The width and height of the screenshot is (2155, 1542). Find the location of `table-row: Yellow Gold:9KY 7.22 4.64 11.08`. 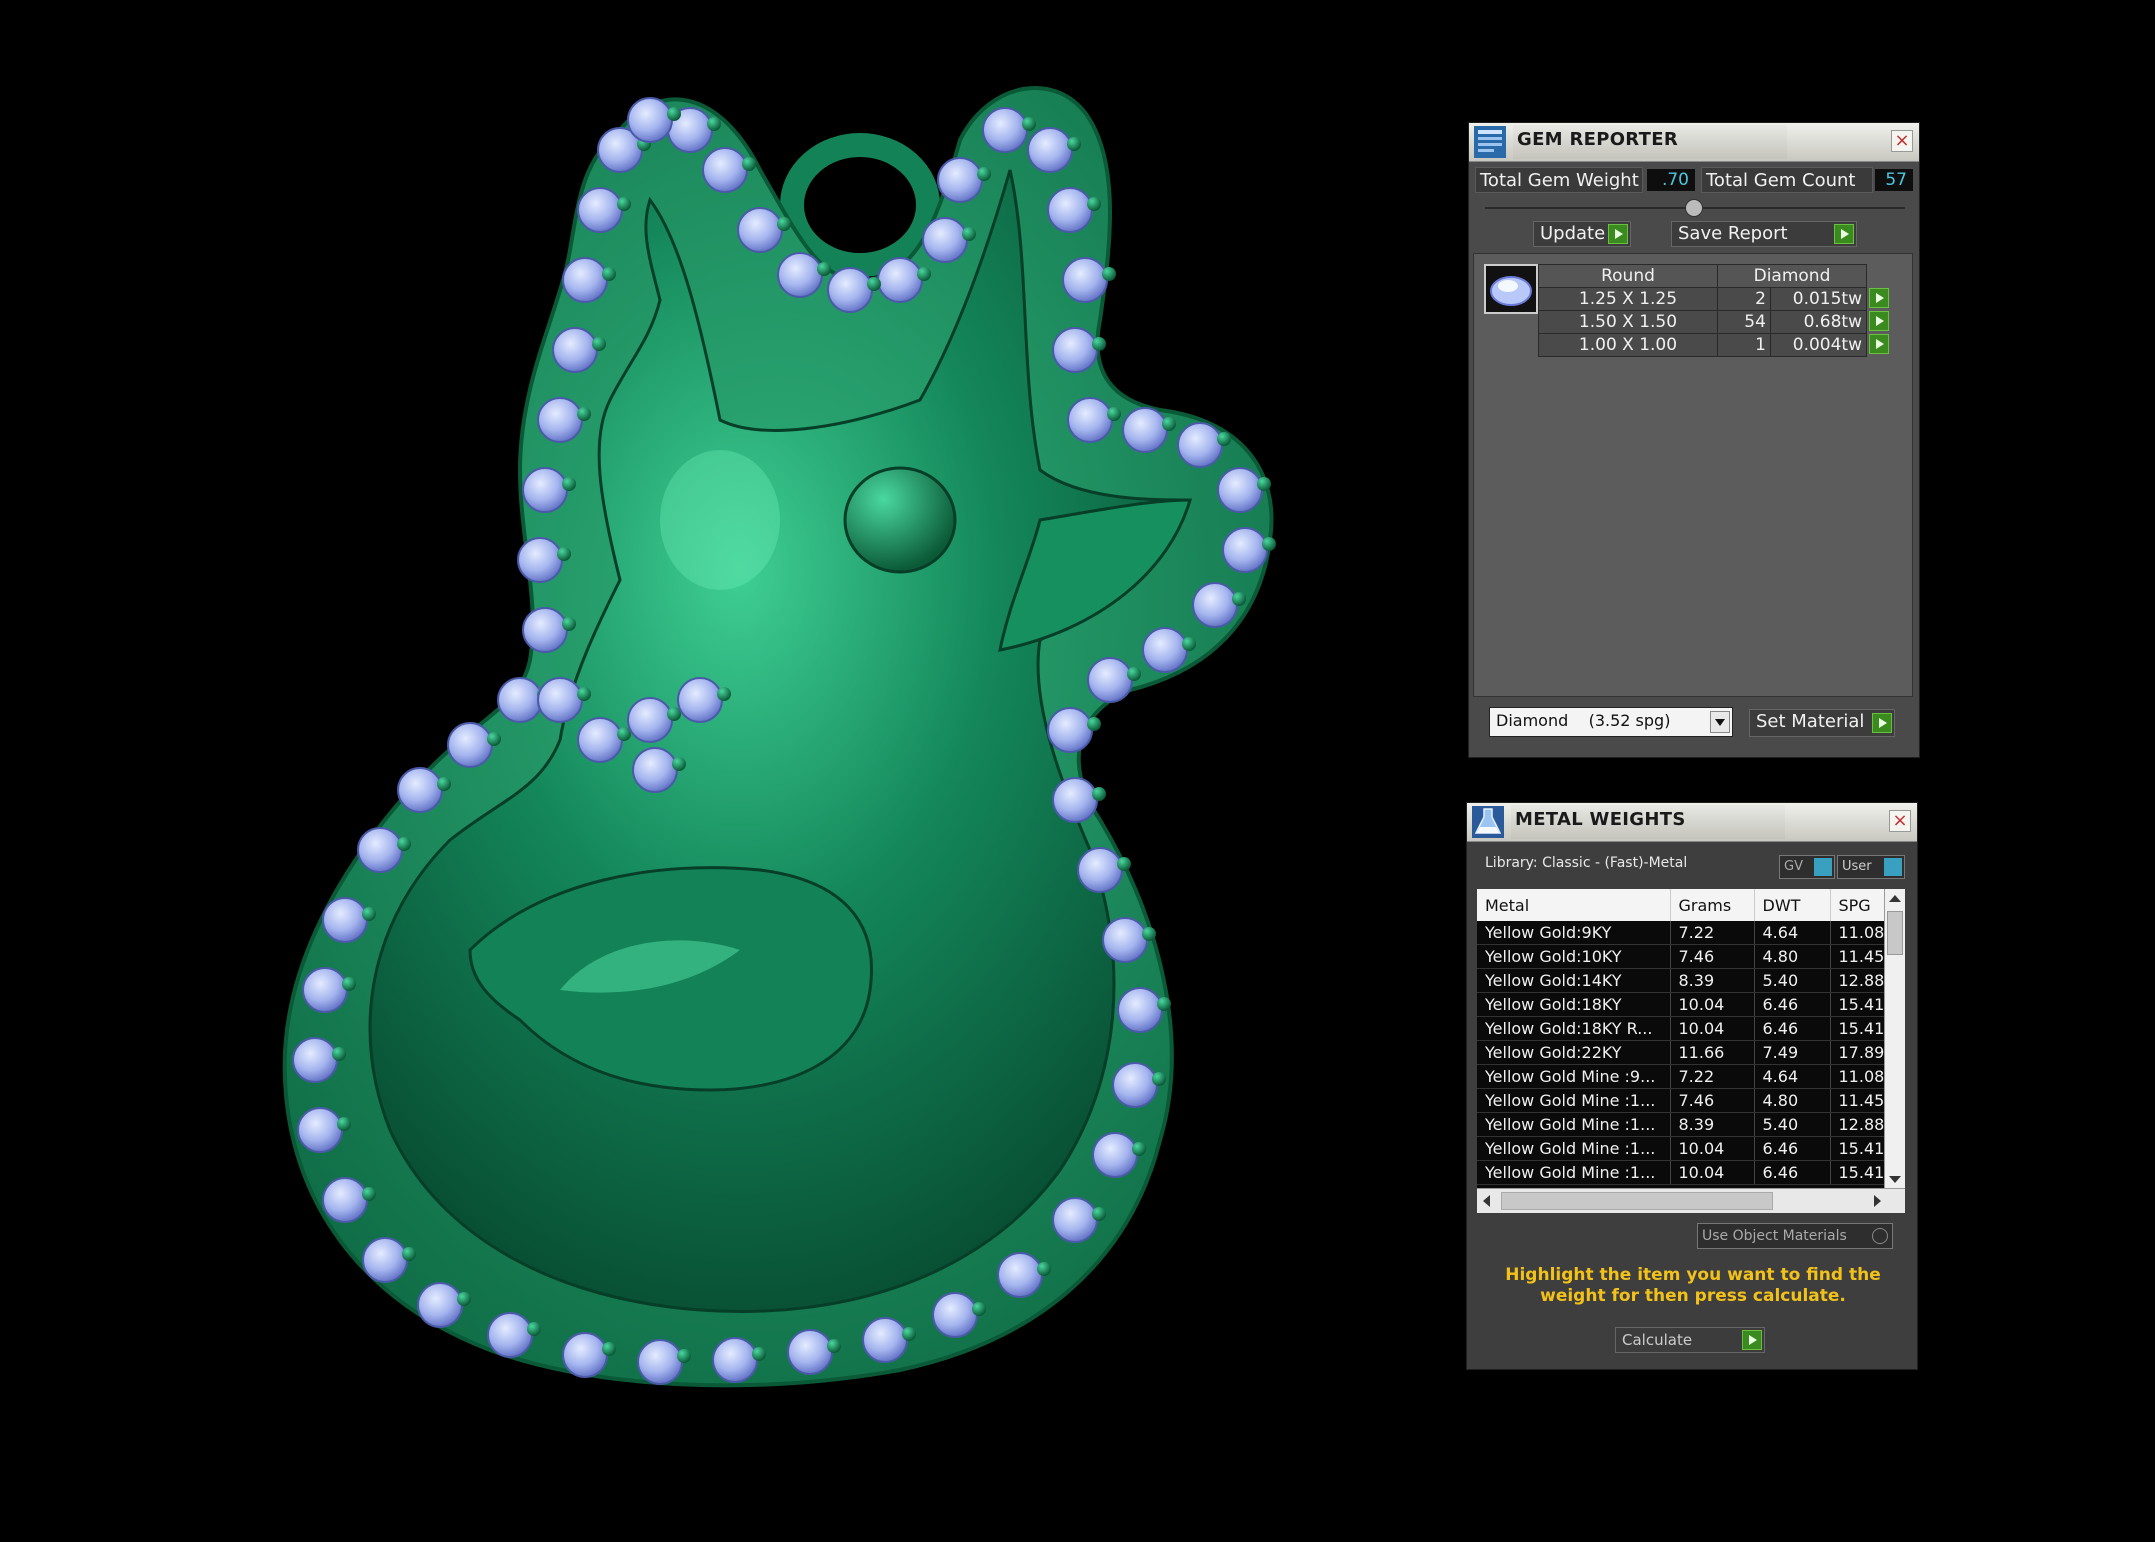

table-row: Yellow Gold:9KY 7.22 4.64 11.08 is located at coordinates (1682, 933).